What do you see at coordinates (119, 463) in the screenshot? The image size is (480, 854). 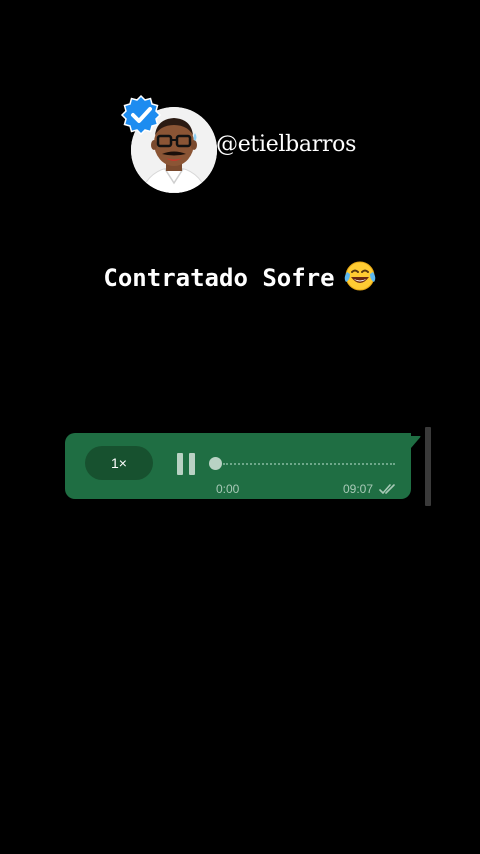 I see `playback-speed-button: 1×` at bounding box center [119, 463].